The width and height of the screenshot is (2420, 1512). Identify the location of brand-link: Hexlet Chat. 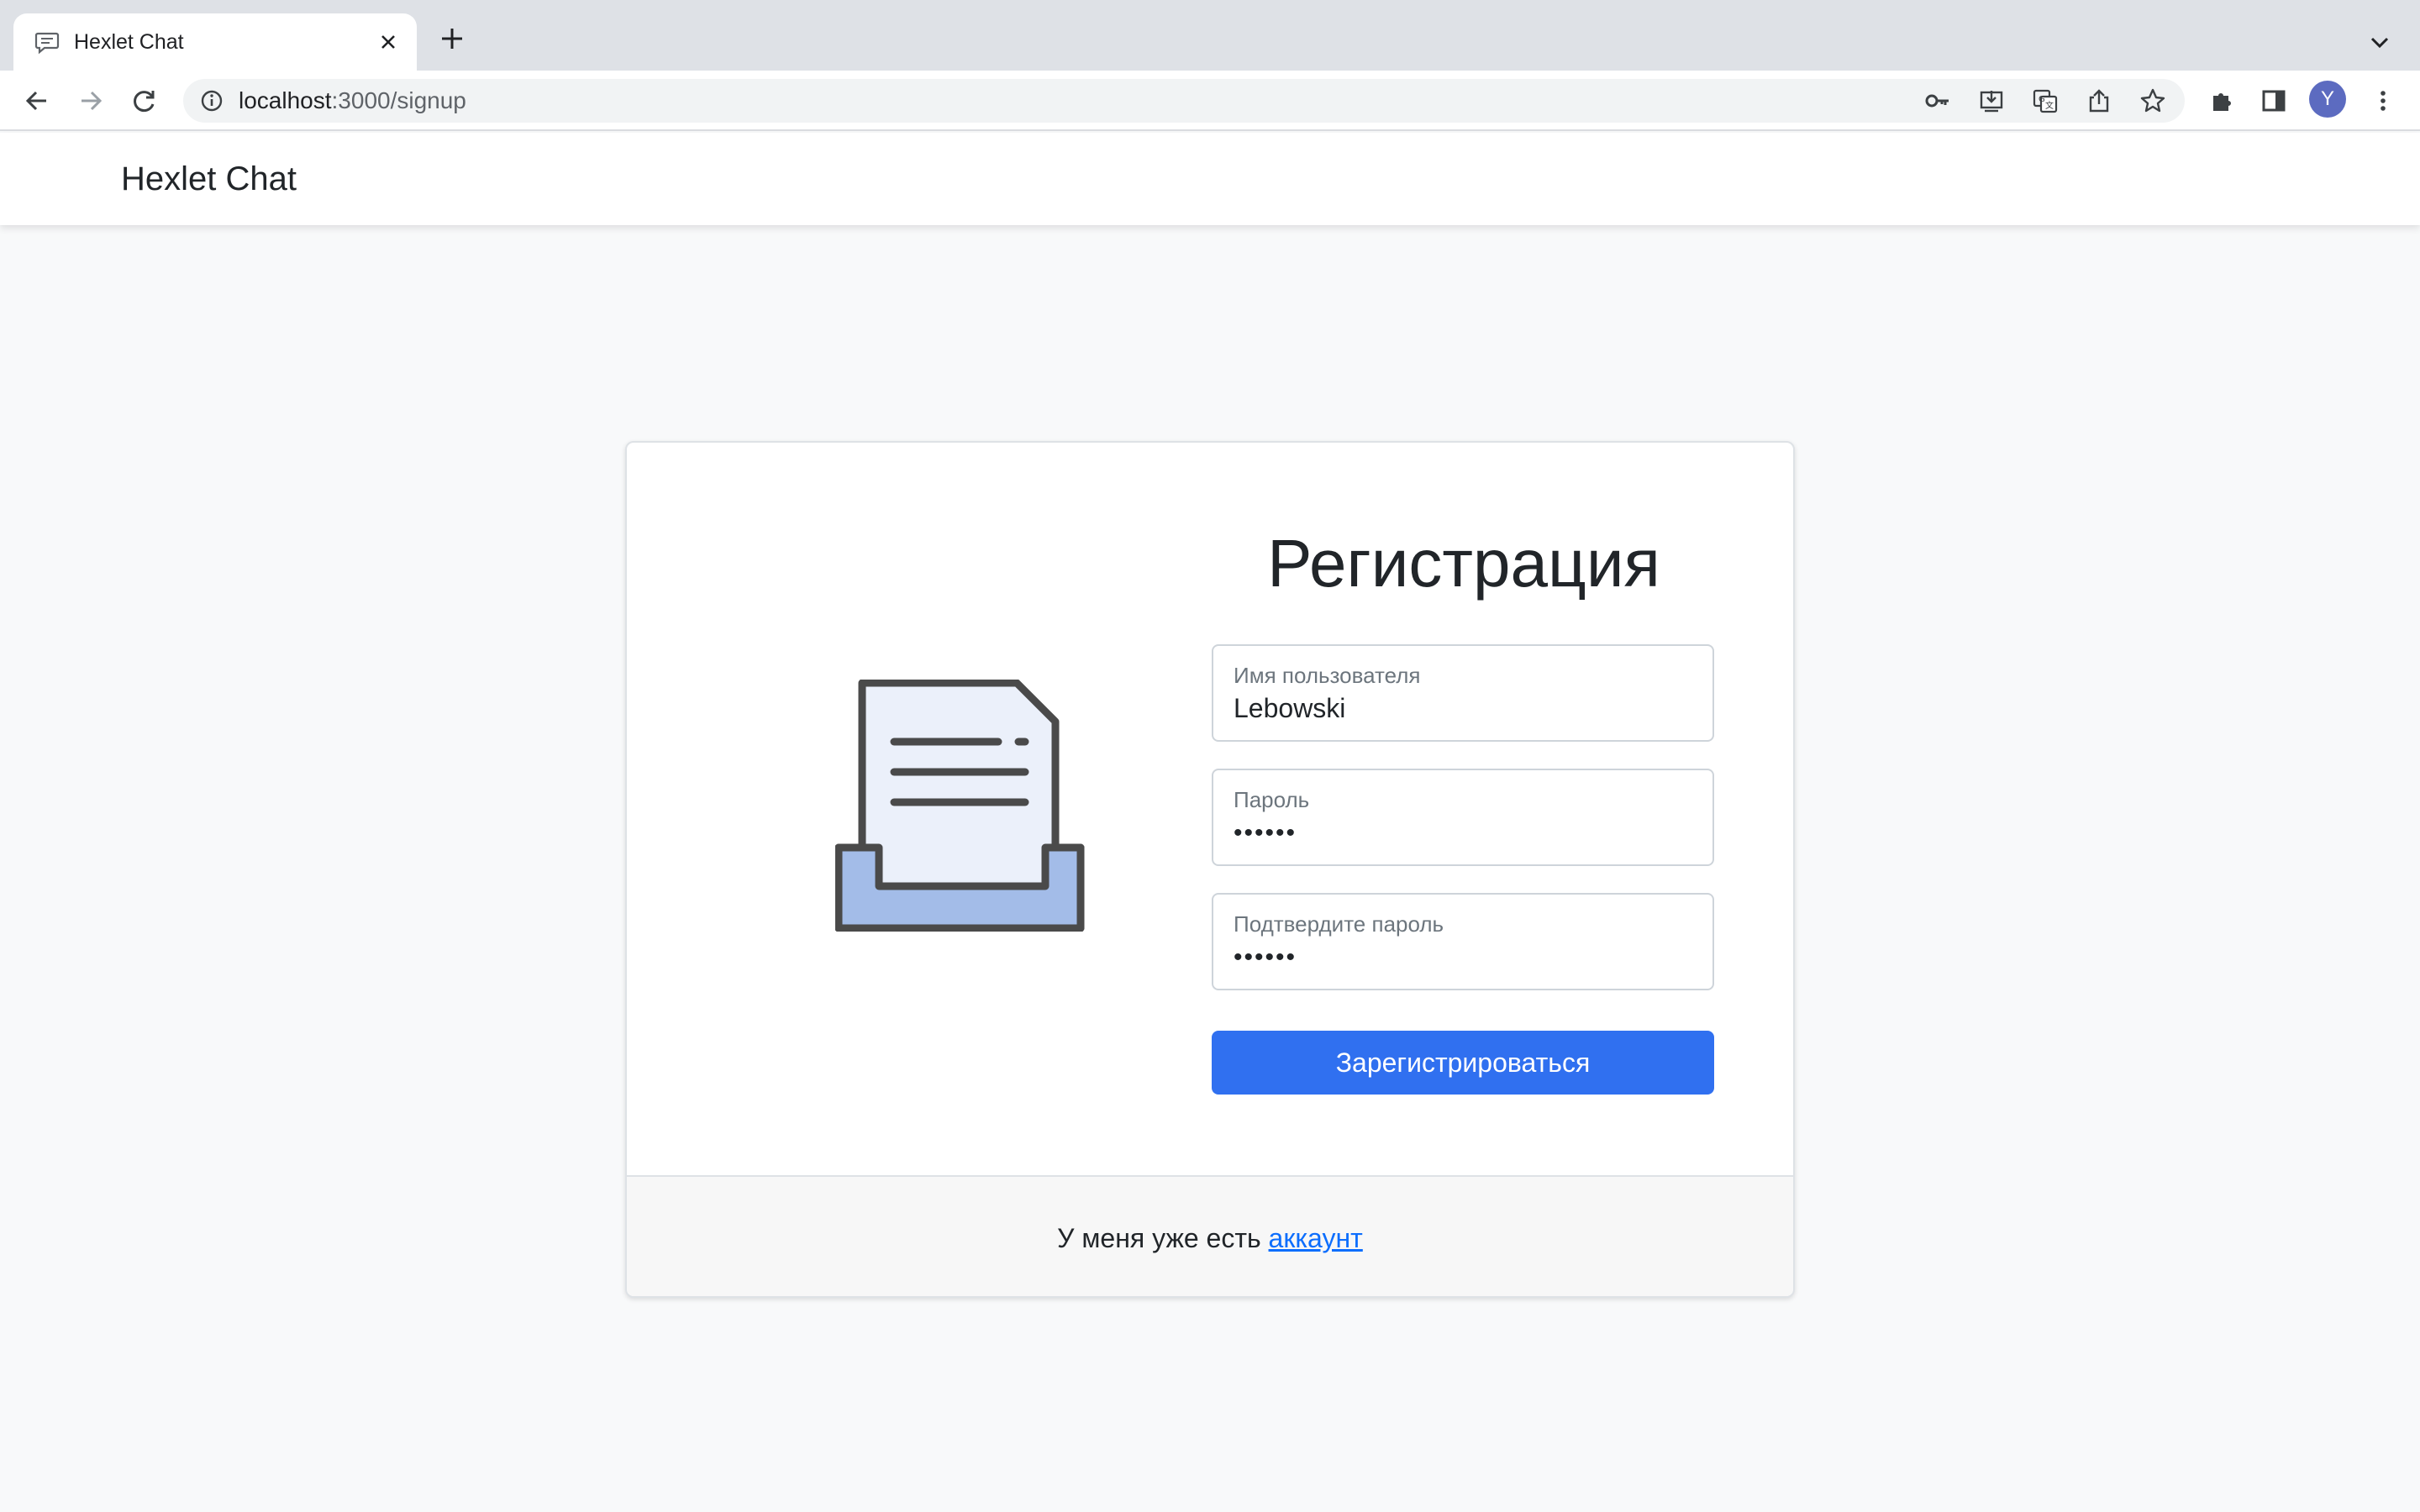
(209, 179).